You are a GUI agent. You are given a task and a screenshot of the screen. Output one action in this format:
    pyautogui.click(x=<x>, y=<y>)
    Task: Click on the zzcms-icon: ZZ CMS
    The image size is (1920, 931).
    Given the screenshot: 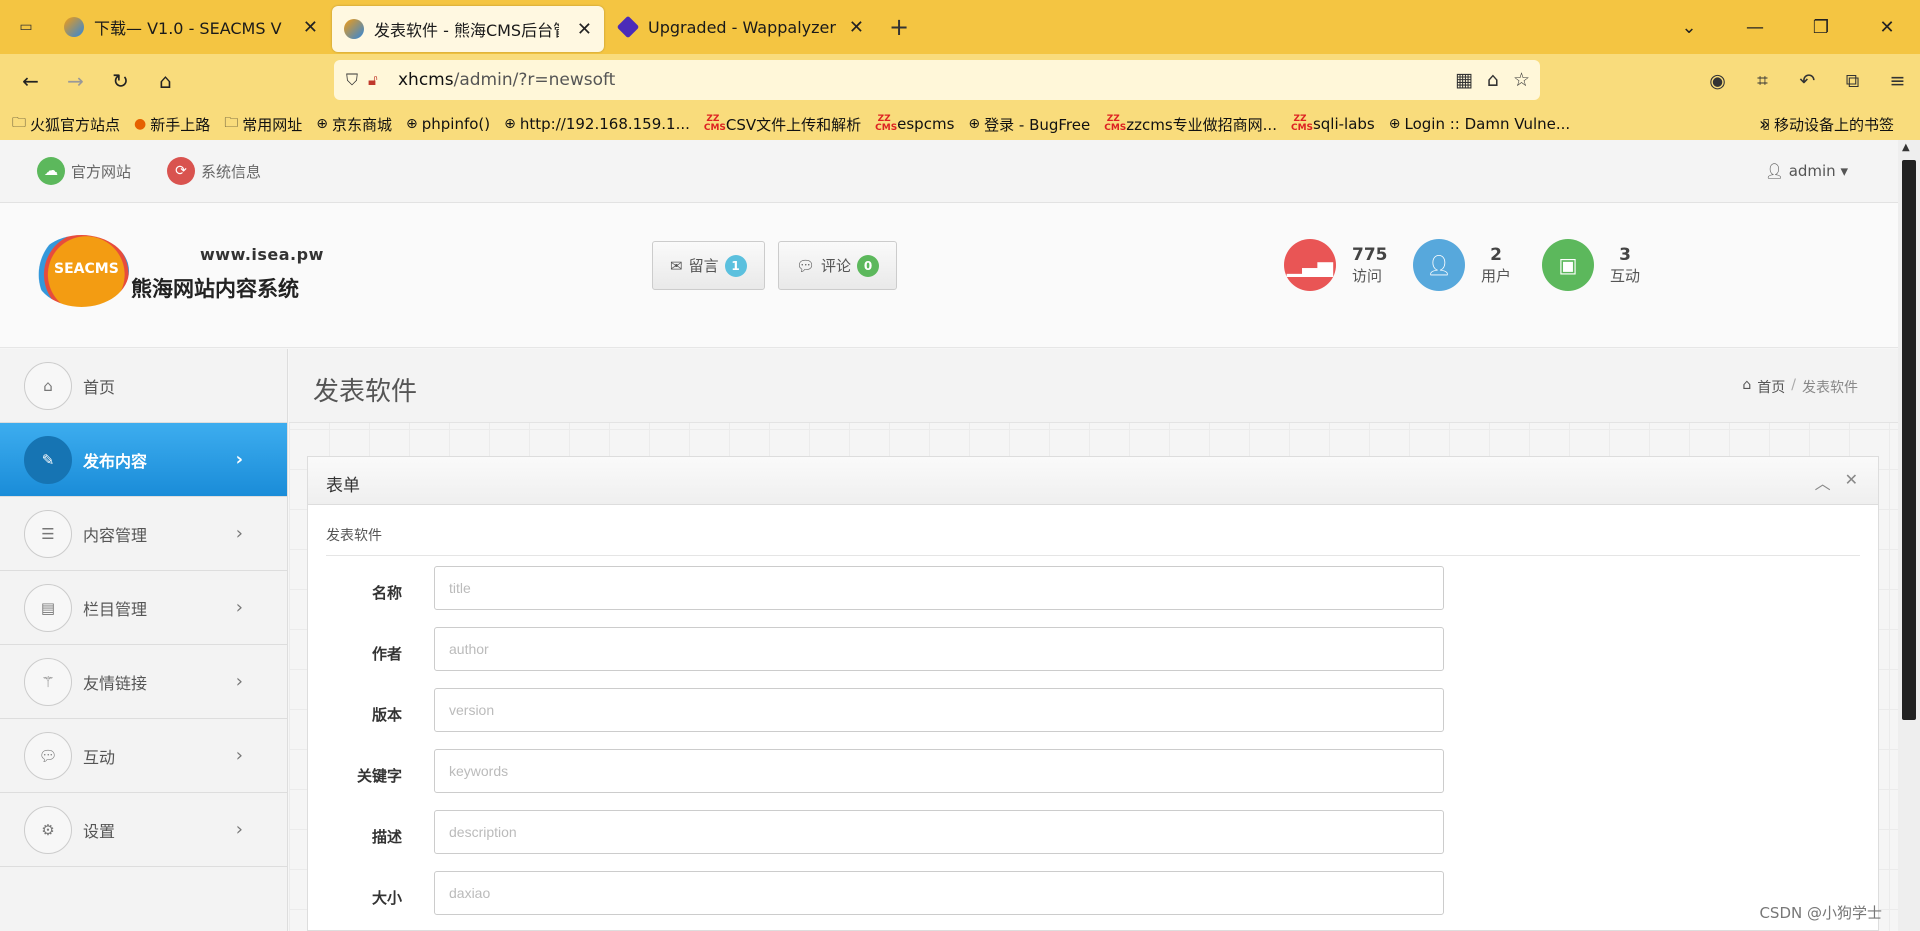 What is the action you would take?
    pyautogui.click(x=1115, y=123)
    